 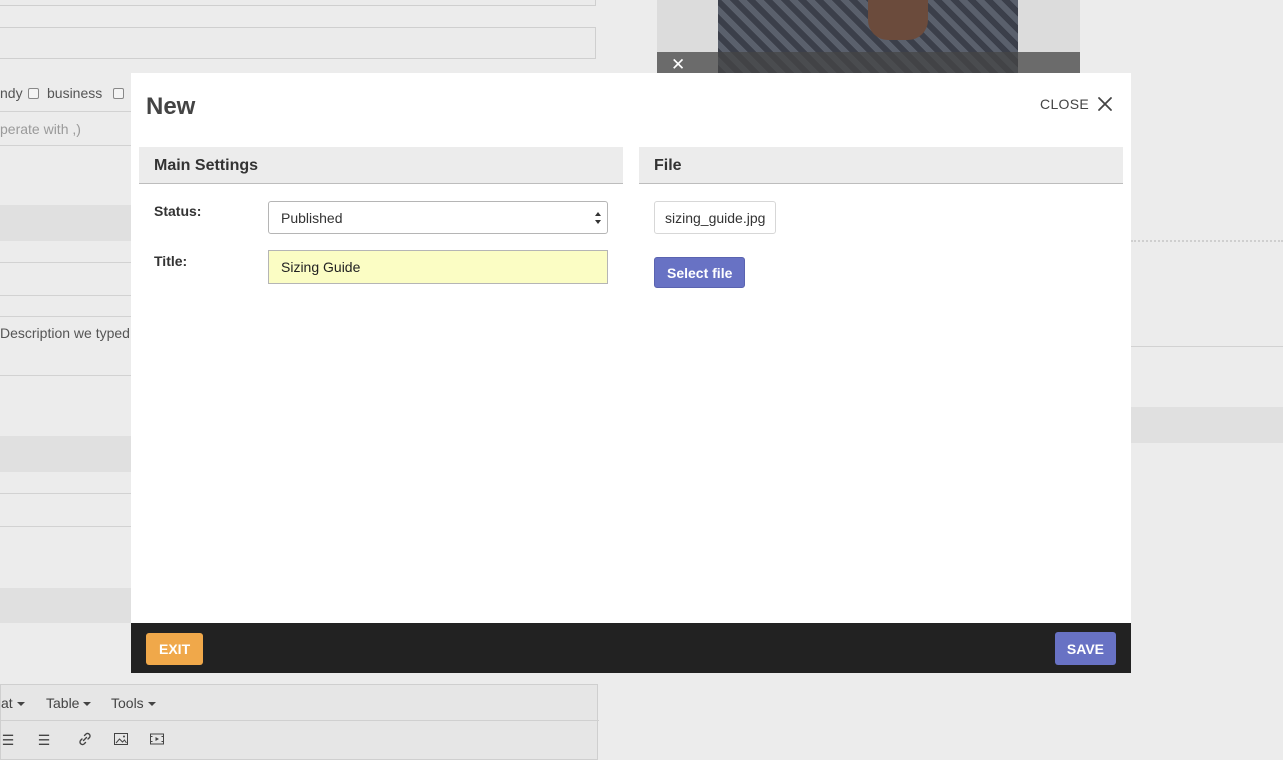 I want to click on bg-tag-label: business, so click(x=75, y=93).